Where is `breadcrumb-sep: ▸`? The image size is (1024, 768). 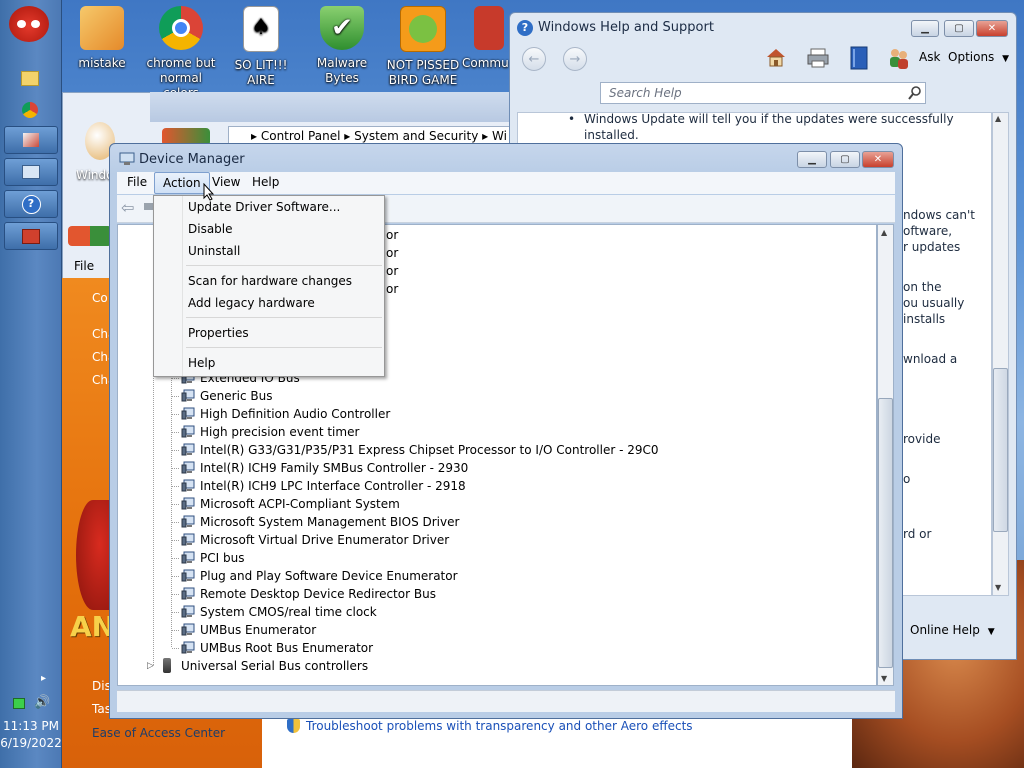 breadcrumb-sep: ▸ is located at coordinates (349, 136).